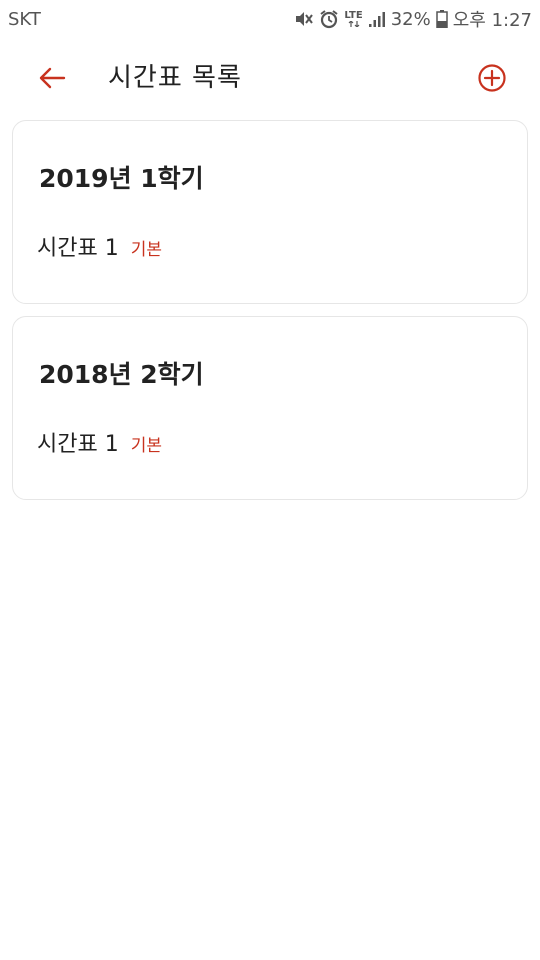 The height and width of the screenshot is (960, 540). I want to click on back-button, so click(52, 78).